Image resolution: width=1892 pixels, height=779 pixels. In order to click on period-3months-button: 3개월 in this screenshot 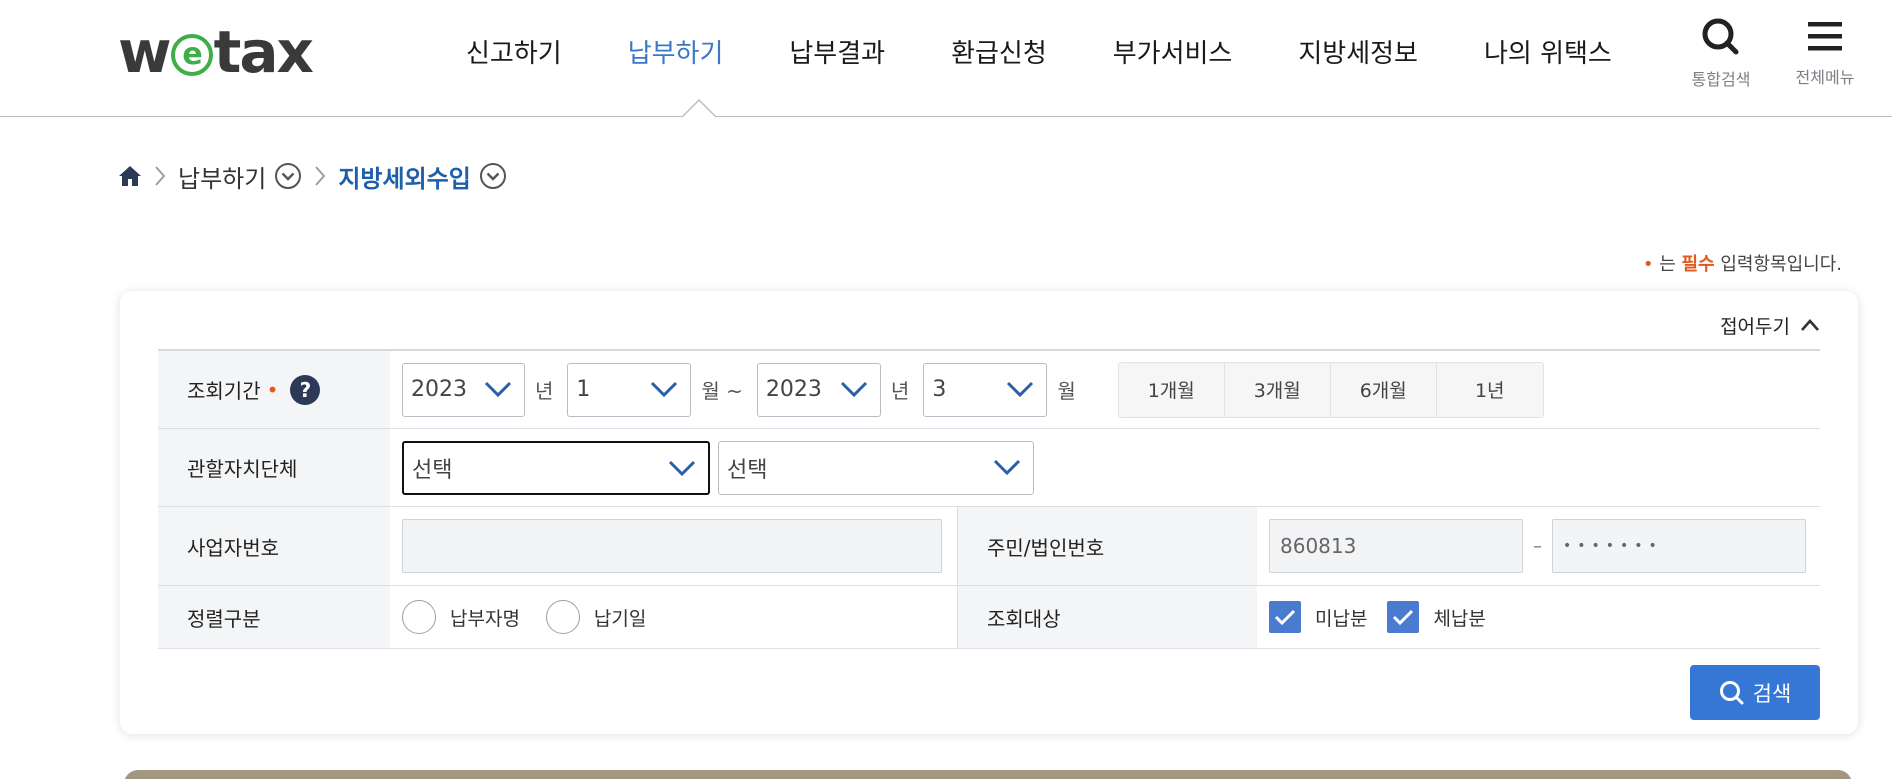, I will do `click(1277, 389)`.